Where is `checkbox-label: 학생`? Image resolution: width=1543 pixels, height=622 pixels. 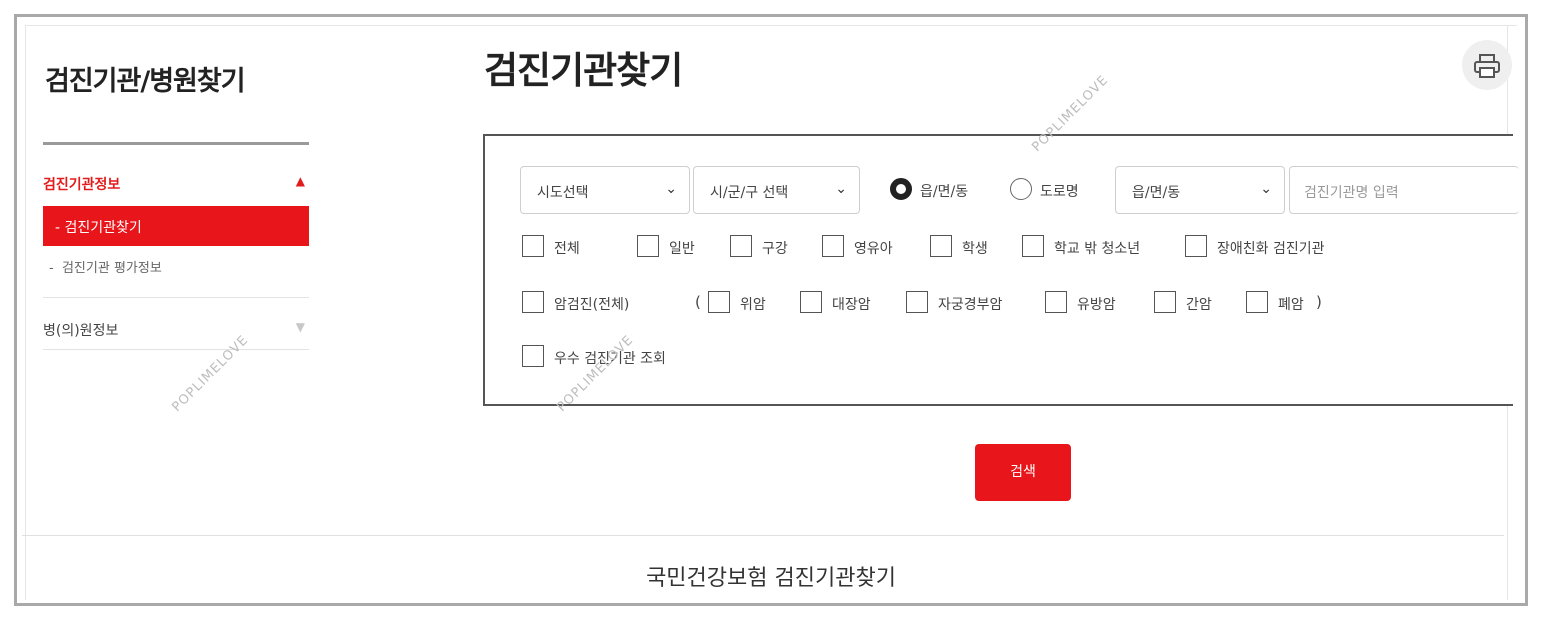
checkbox-label: 학생 is located at coordinates (975, 249).